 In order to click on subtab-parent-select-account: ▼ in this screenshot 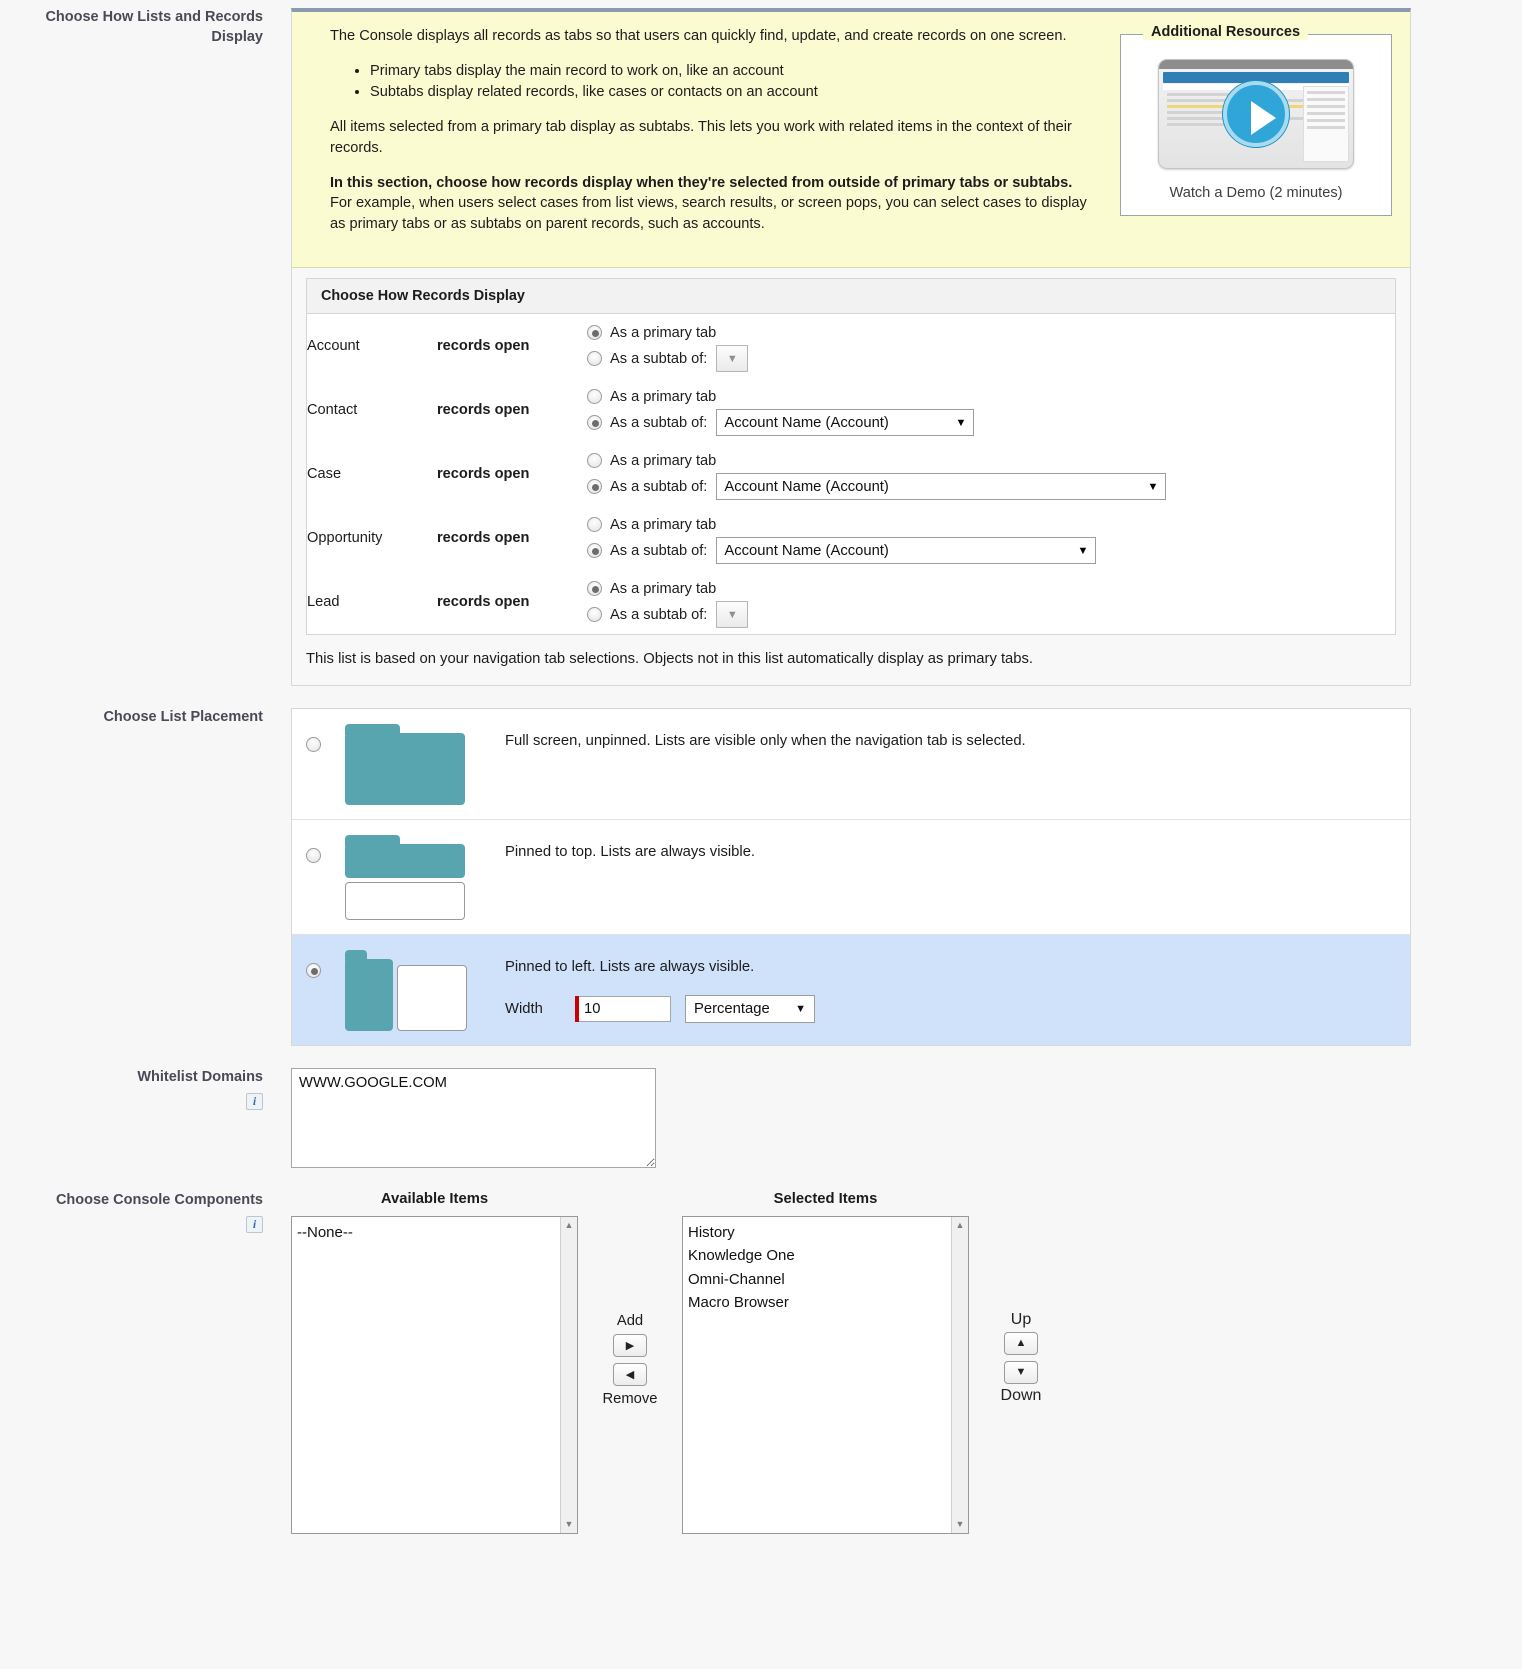, I will do `click(732, 359)`.